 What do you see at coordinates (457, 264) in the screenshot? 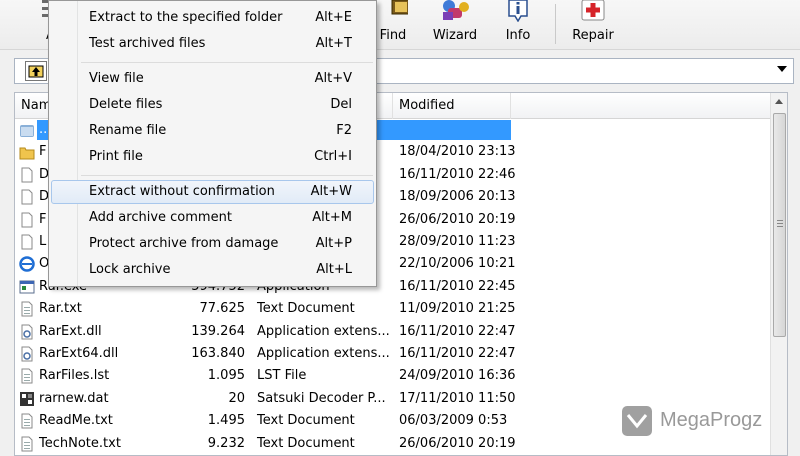
I see `file-modified: 22/10/2006 10:21` at bounding box center [457, 264].